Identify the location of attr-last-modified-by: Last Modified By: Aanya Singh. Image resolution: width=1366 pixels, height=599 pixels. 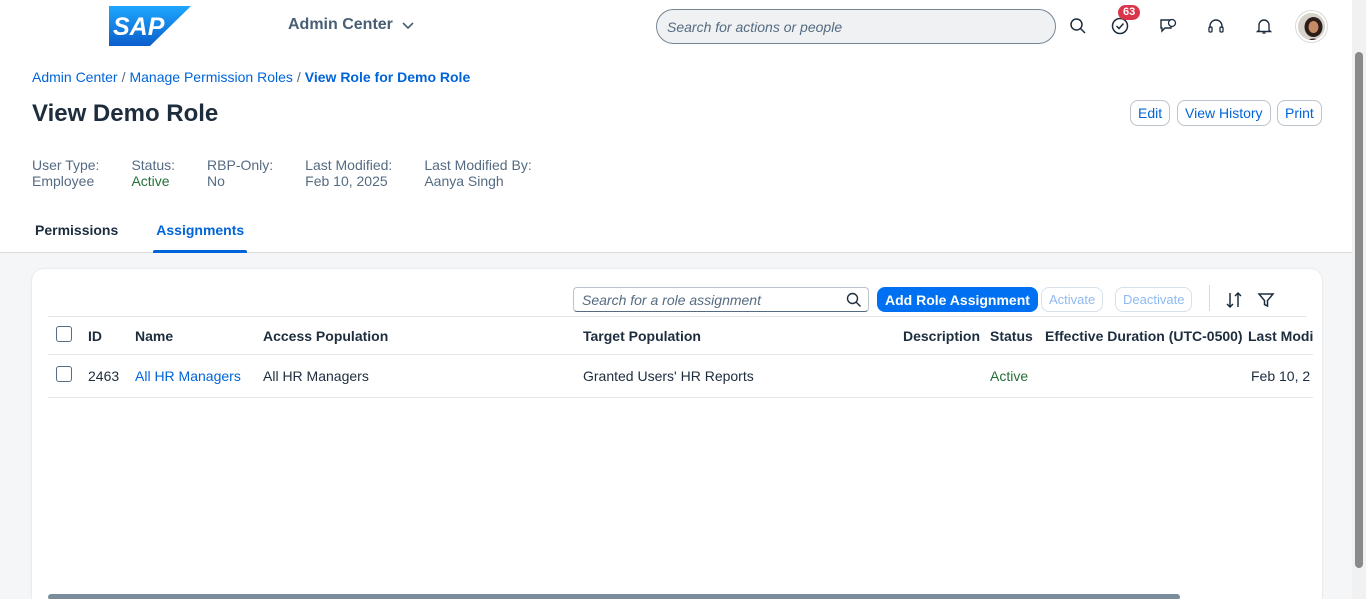
(478, 173).